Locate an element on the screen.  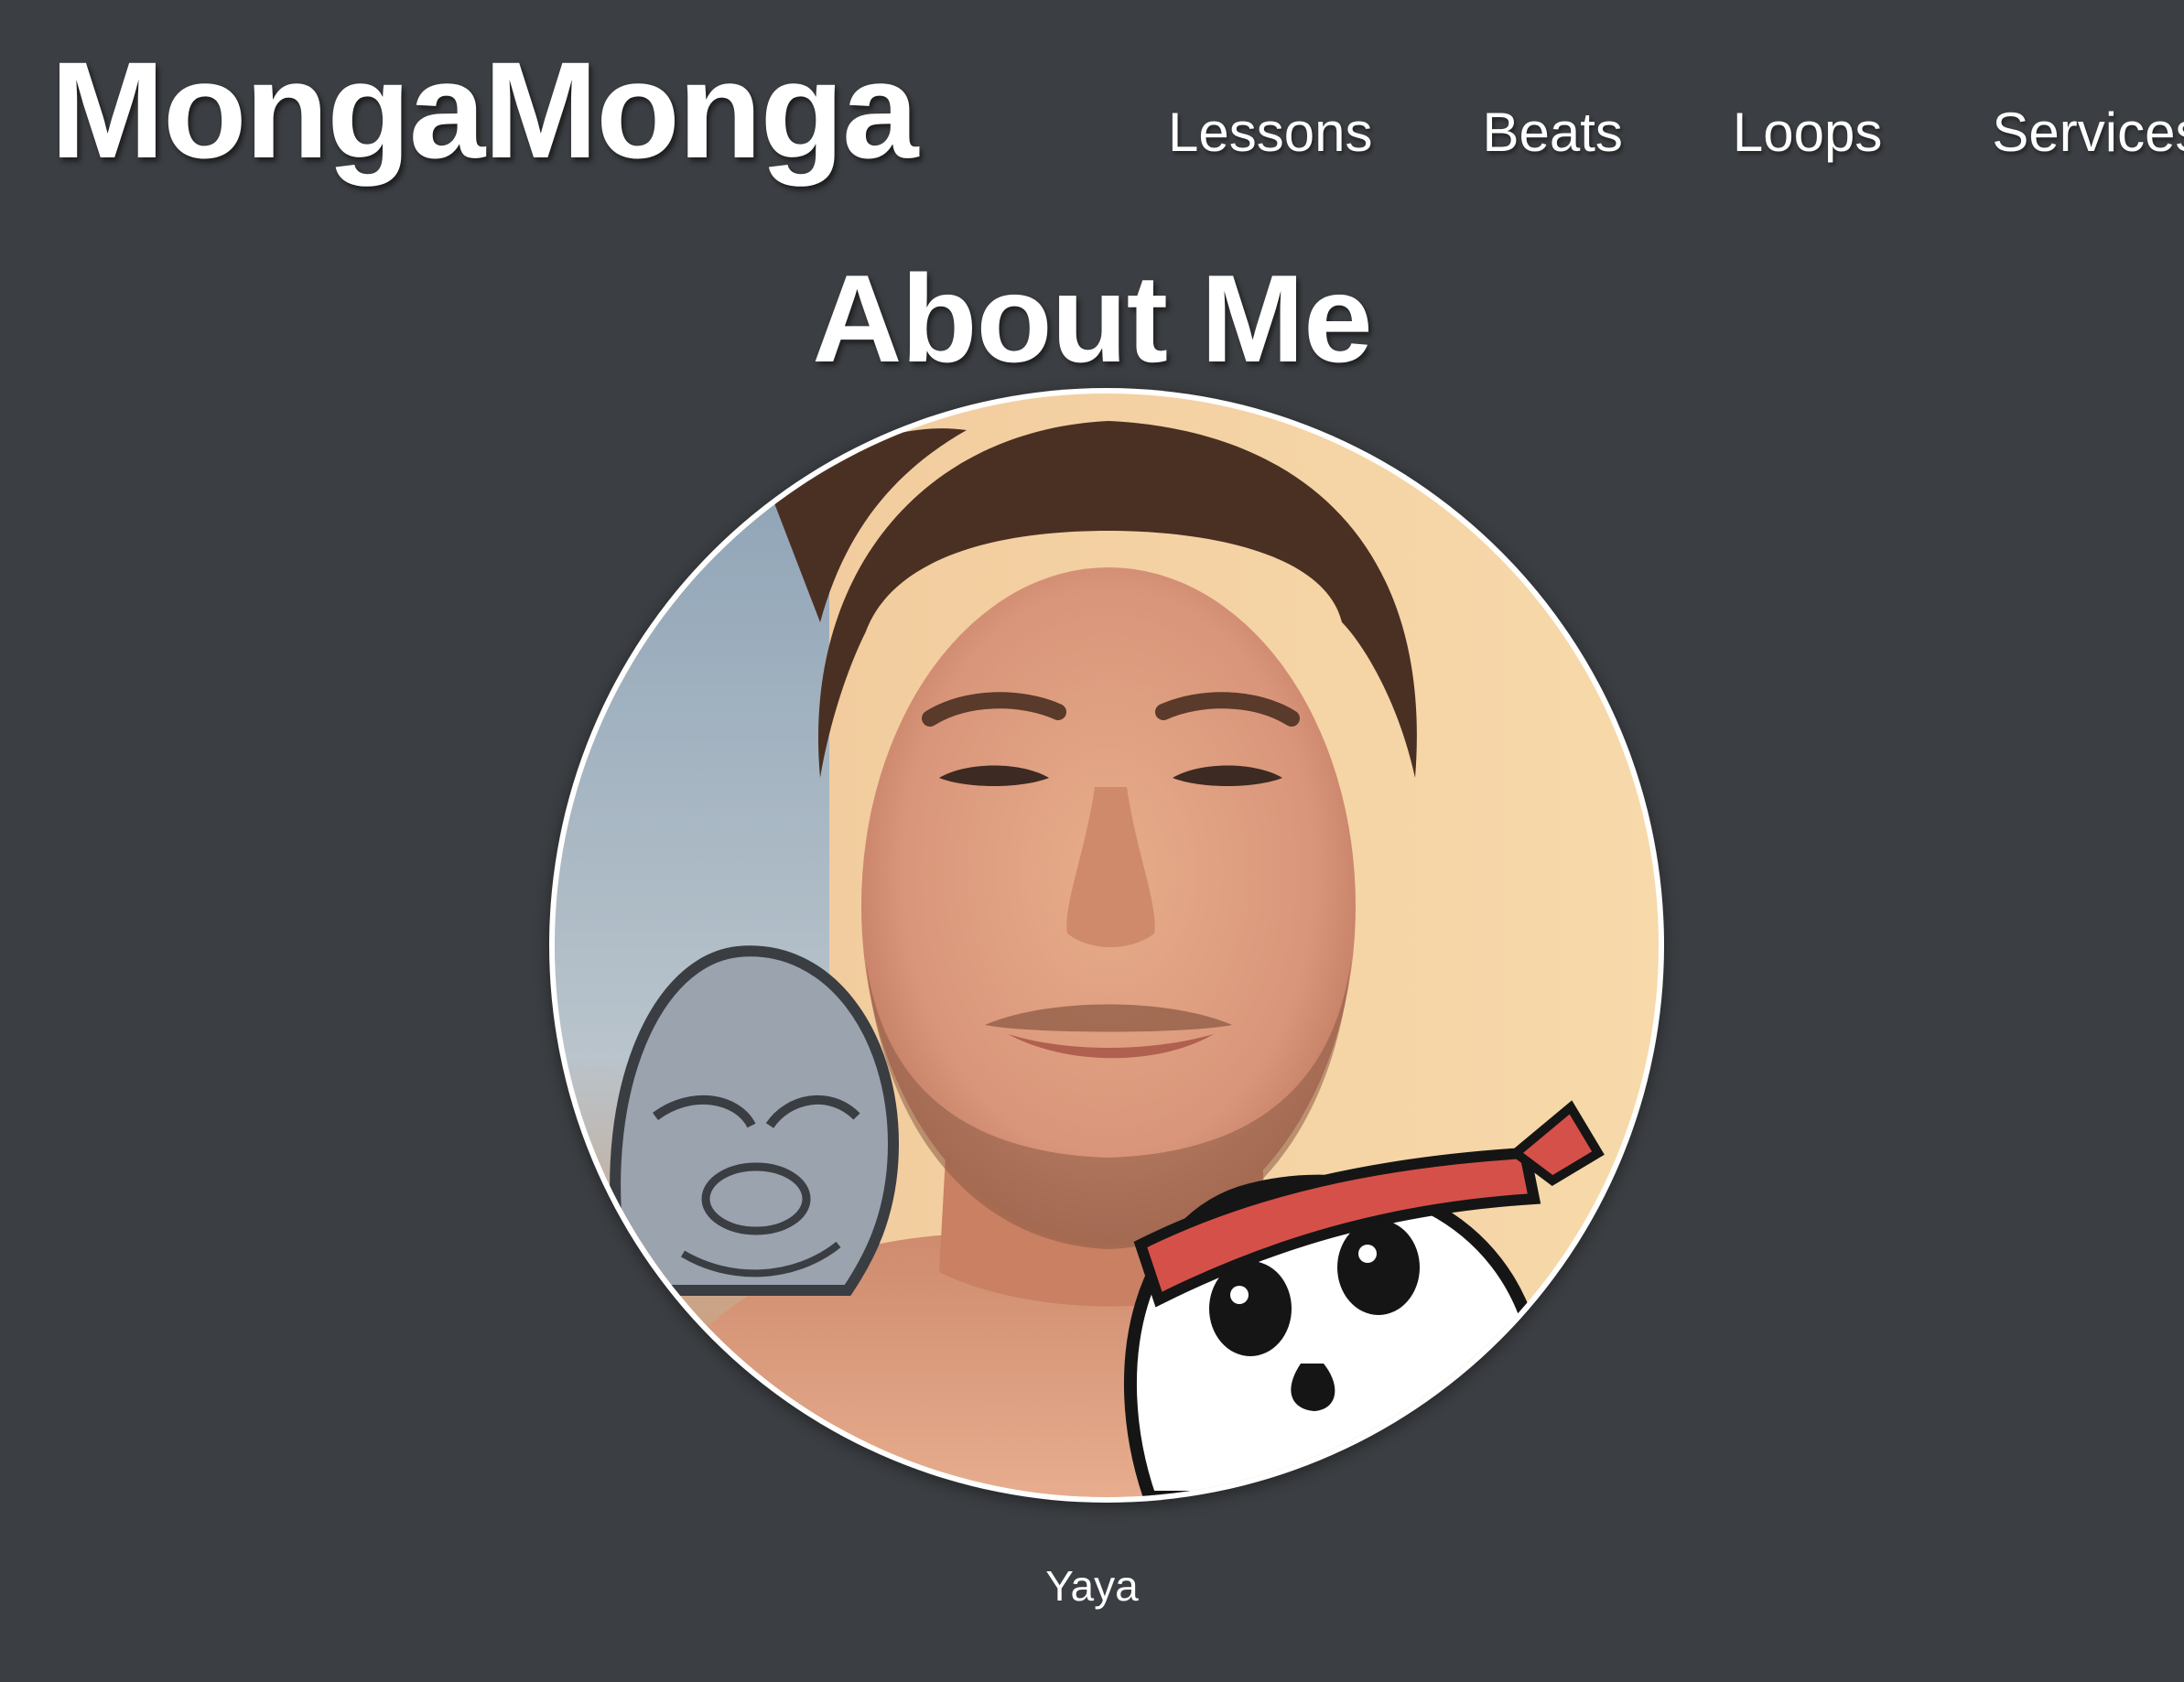
main-nav: Lessons Beats Loops Services is located at coordinates (1676, 132).